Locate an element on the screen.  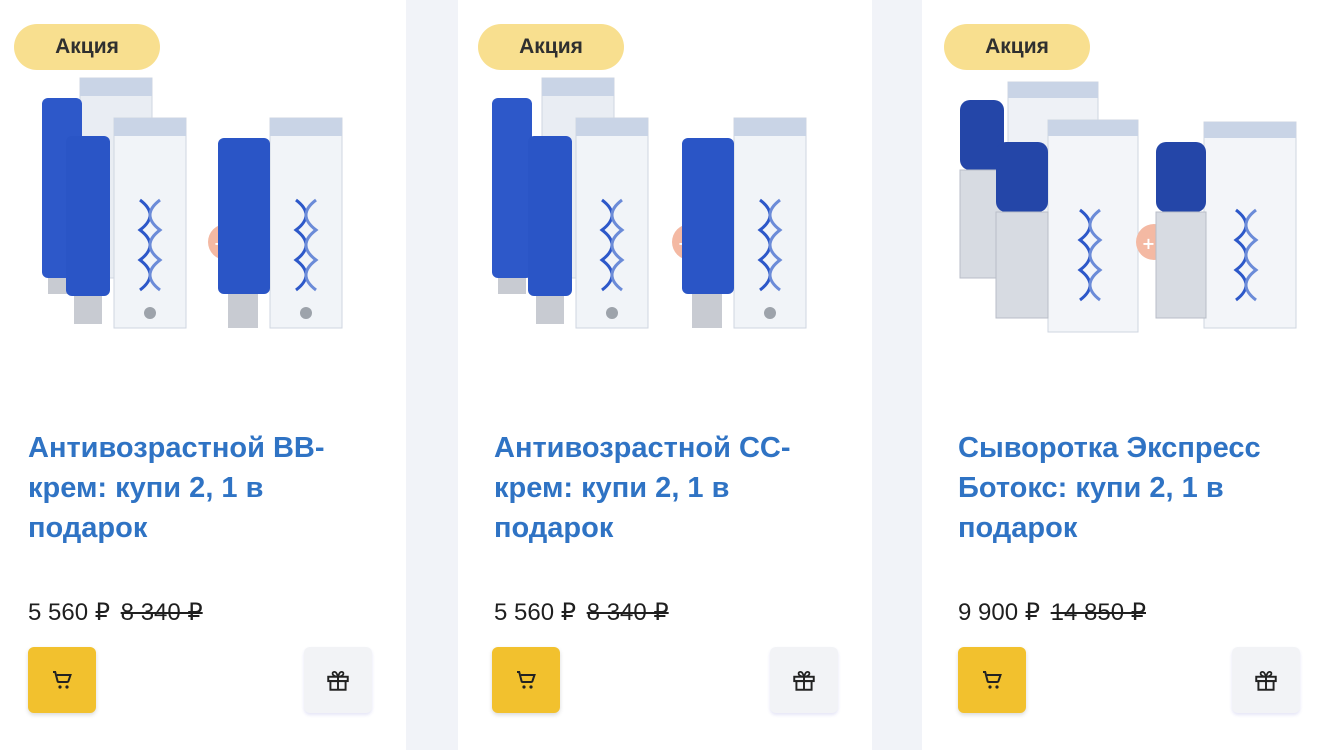
old-price: 14 850 ₽ is located at coordinates (1098, 612).